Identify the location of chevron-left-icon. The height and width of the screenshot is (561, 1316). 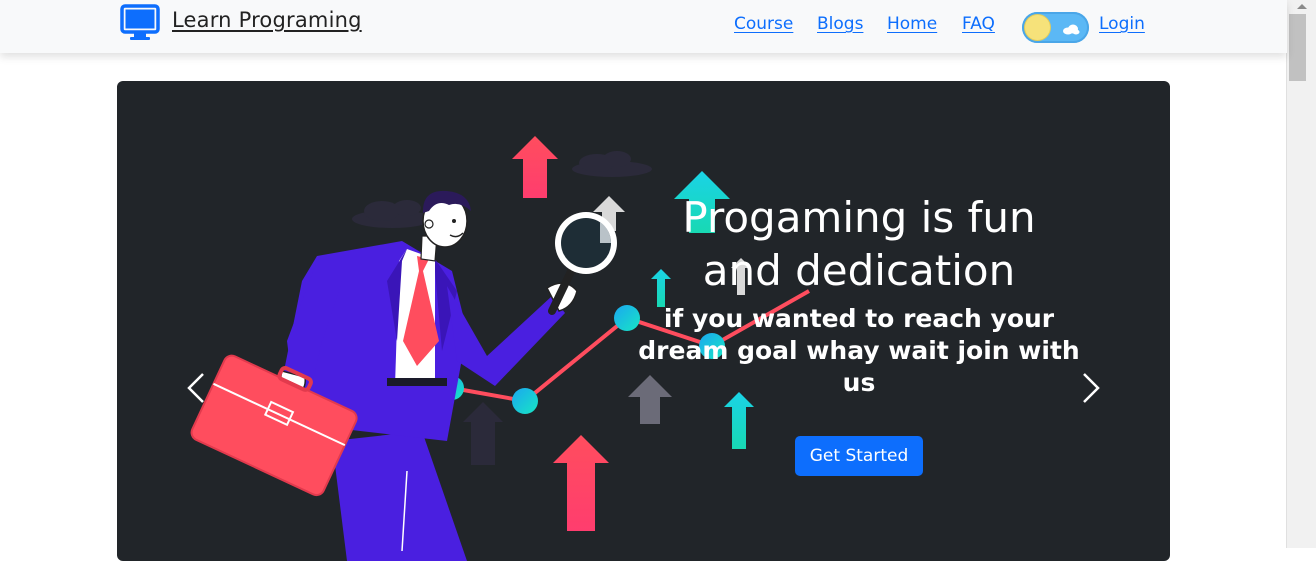
(195, 388).